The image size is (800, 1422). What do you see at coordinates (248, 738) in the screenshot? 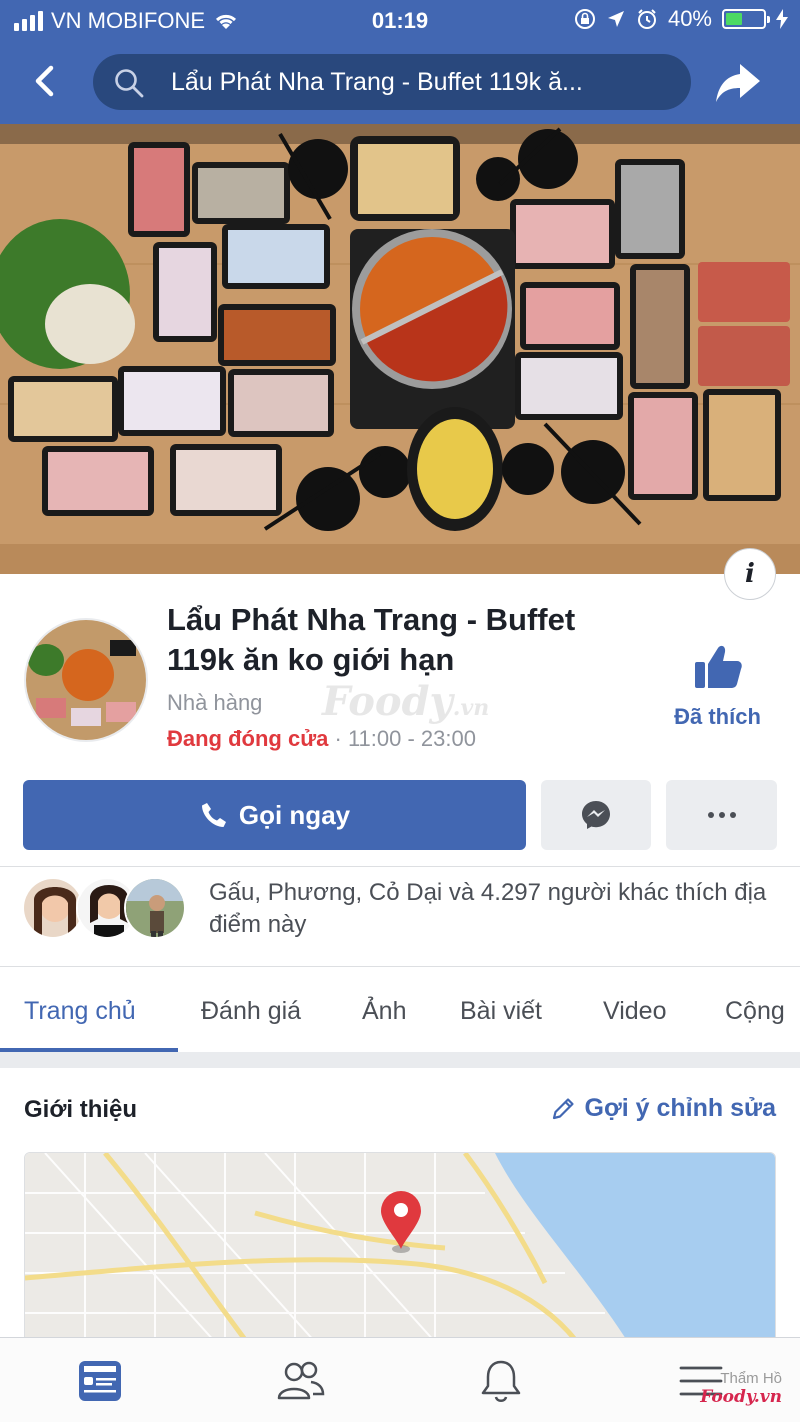
I see `open-status: Đang đóng cửa` at bounding box center [248, 738].